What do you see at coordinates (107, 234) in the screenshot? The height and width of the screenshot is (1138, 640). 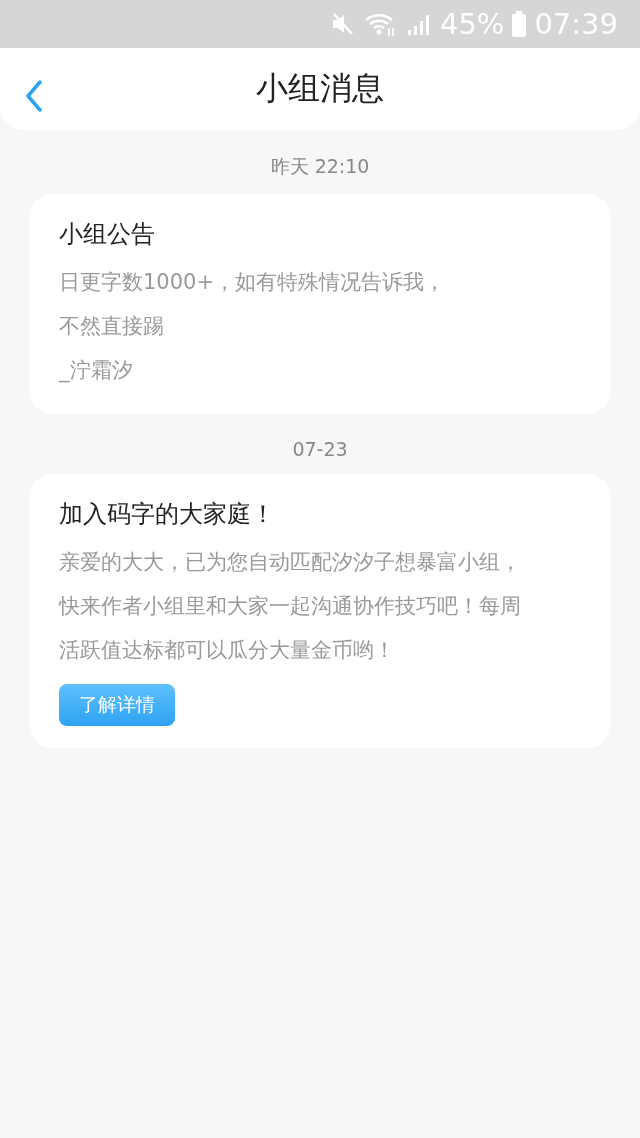 I see `message-title: 小组公告` at bounding box center [107, 234].